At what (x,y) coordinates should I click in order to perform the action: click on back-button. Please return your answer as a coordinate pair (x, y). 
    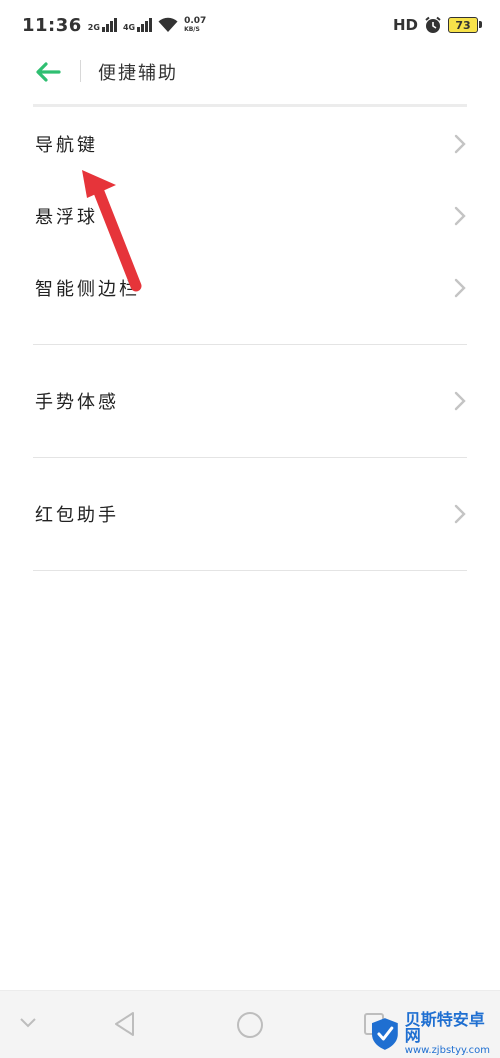
    Looking at the image, I should click on (48, 72).